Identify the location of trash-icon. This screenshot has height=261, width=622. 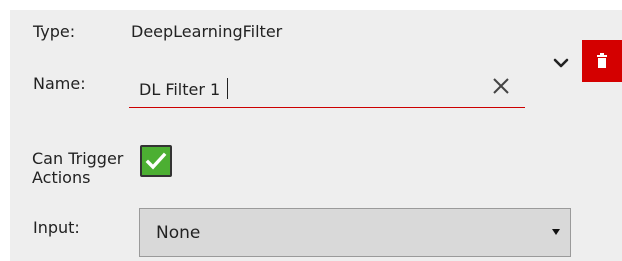
(602, 60).